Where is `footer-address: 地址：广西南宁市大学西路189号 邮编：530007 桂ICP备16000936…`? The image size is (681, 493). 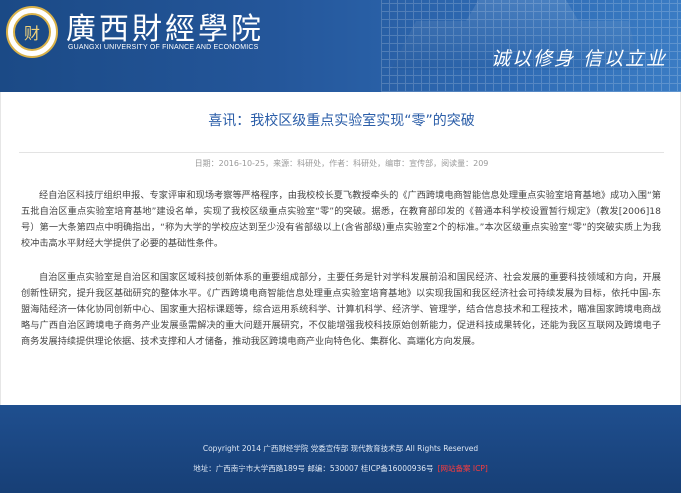
footer-address: 地址：广西南宁市大学西路189号 邮编：530007 桂ICP备16000936… is located at coordinates (340, 468).